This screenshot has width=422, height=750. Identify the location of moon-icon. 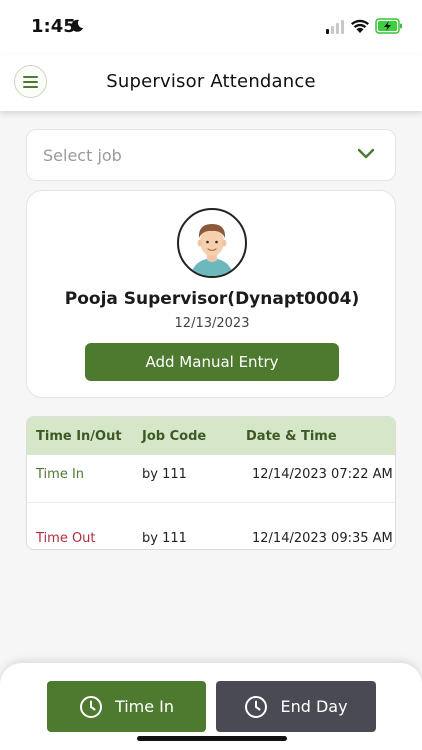
(77, 25).